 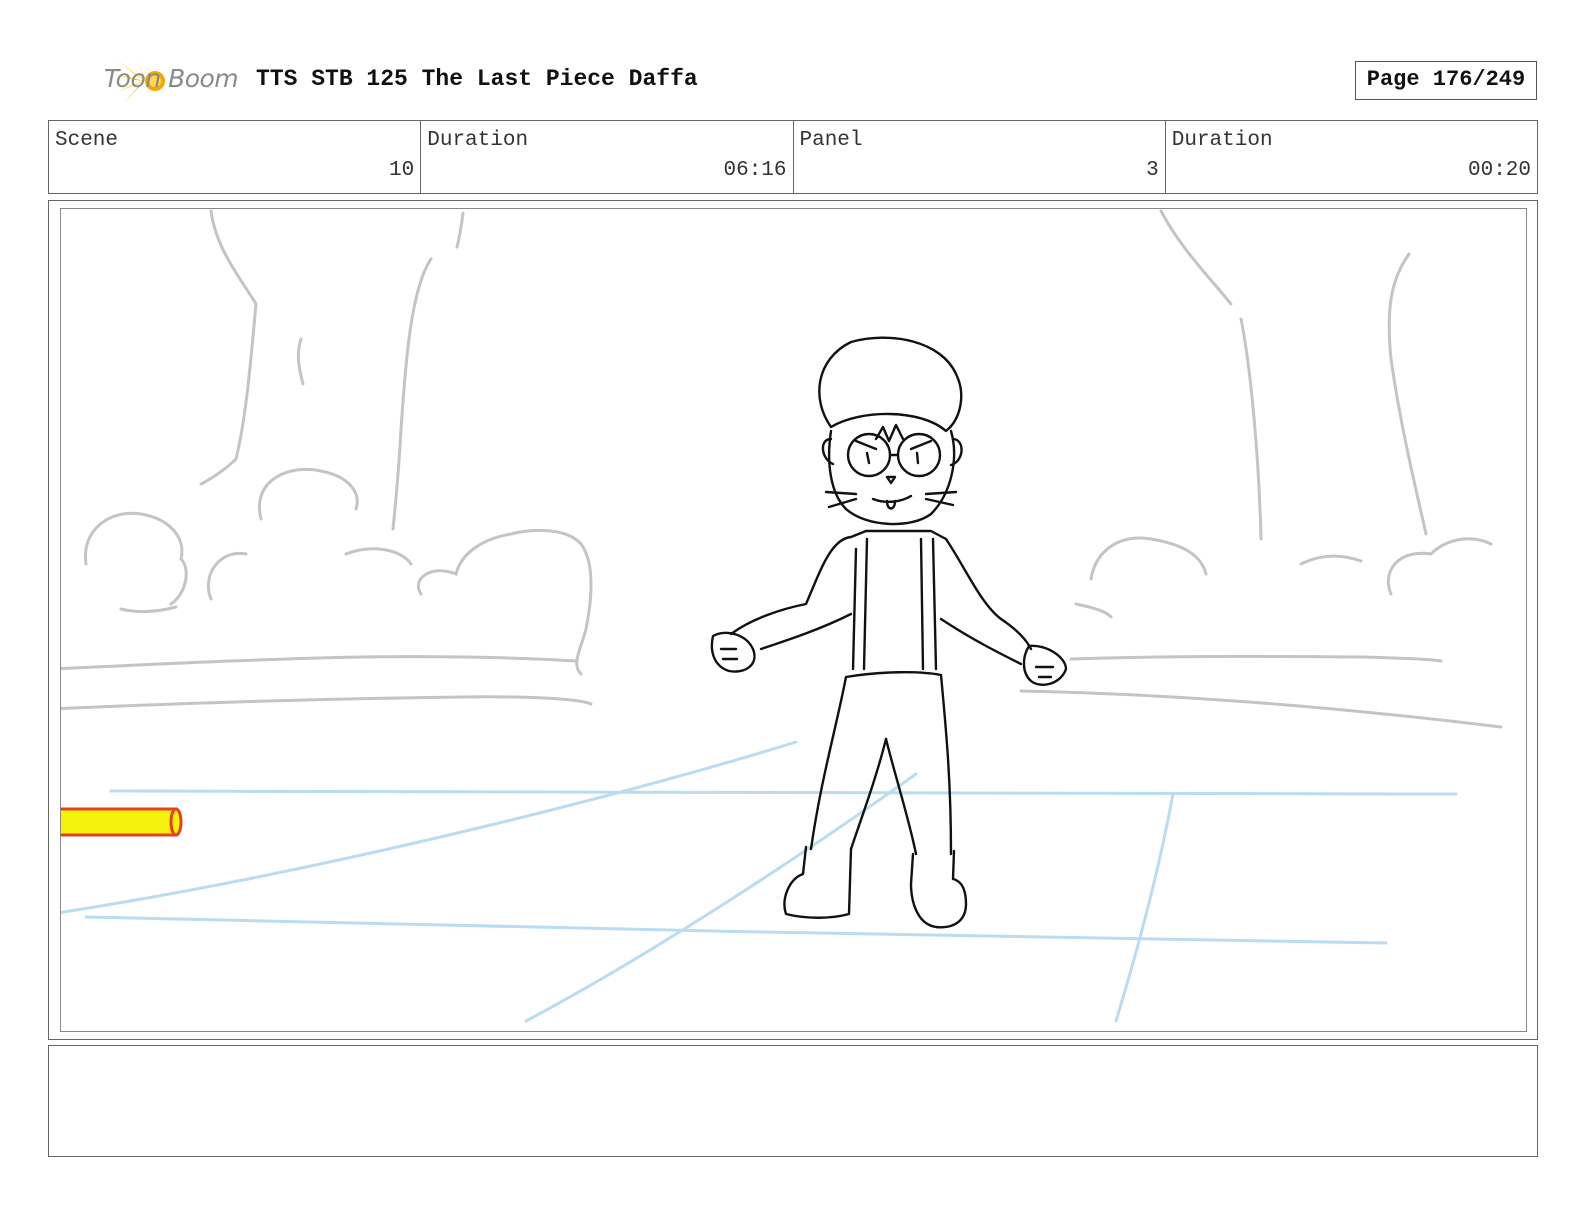 What do you see at coordinates (980, 157) in the screenshot?
I see `panel-cell: Panel 3` at bounding box center [980, 157].